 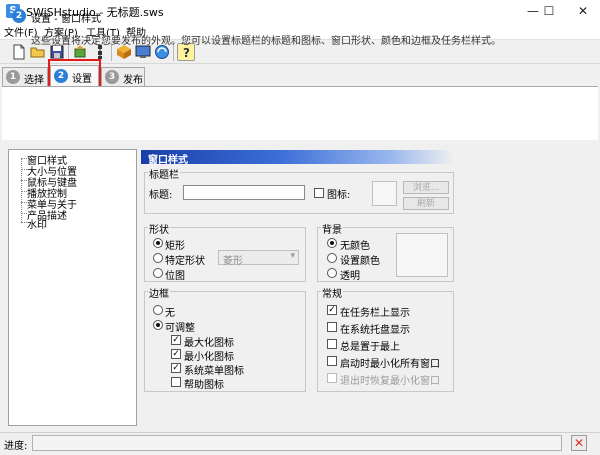 What do you see at coordinates (209, 343) in the screenshot?
I see `checkbox-label: 最大化图标` at bounding box center [209, 343].